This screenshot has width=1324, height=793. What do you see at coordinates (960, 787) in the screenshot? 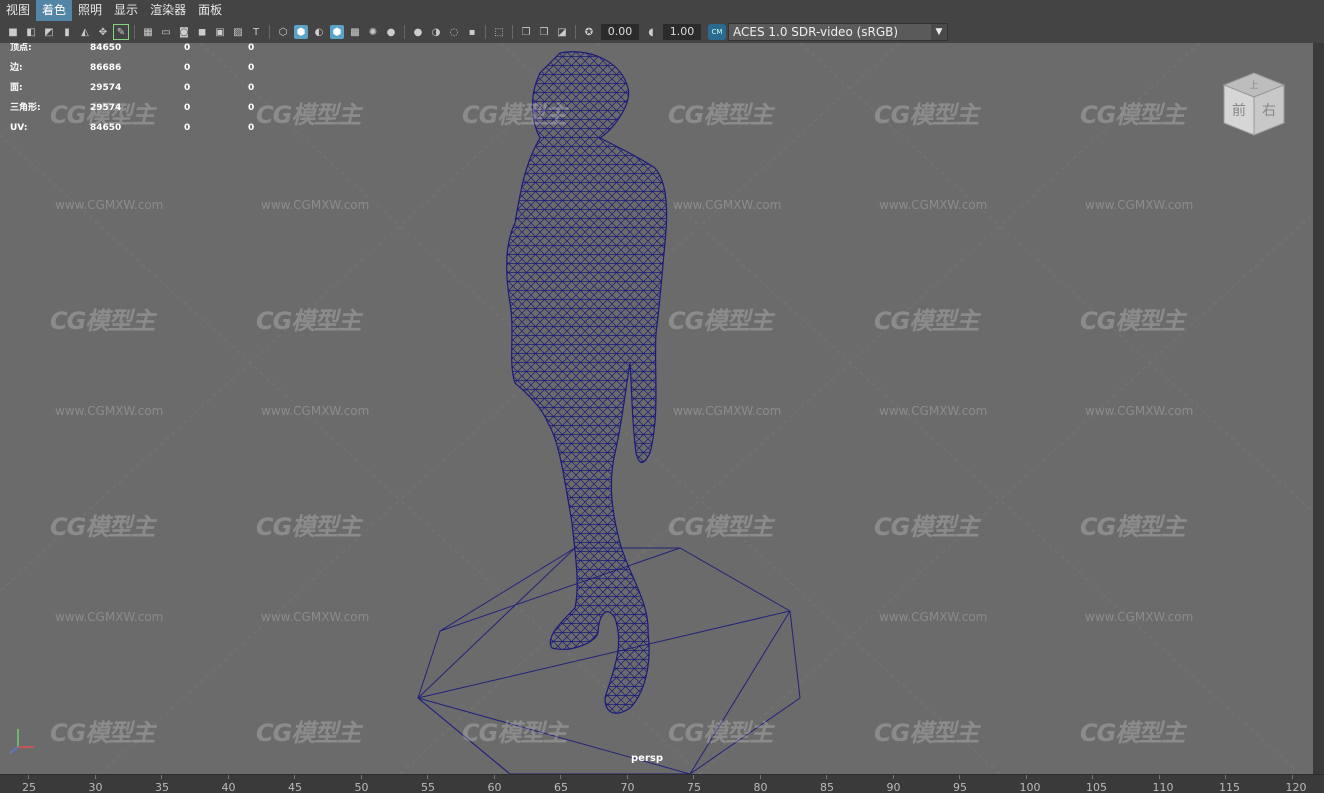
I see `timeline-frame-label: 95` at bounding box center [960, 787].